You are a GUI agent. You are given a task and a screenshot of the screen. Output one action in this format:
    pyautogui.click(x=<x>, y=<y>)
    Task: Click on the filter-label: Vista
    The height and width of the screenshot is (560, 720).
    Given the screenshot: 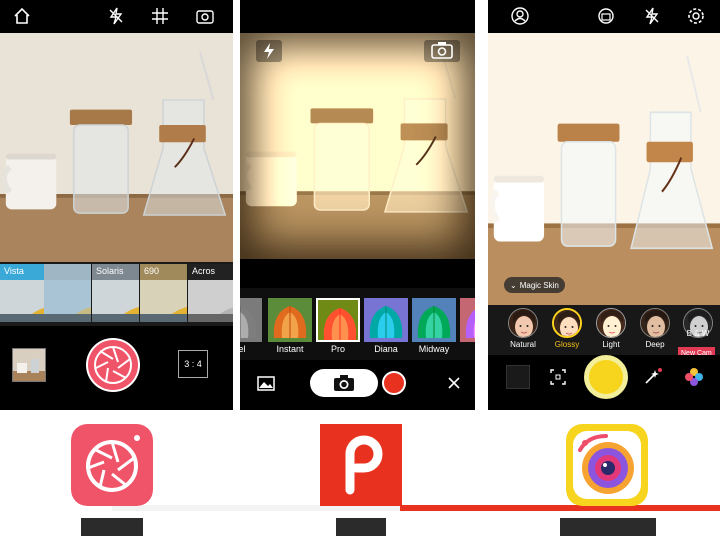 What is the action you would take?
    pyautogui.click(x=23, y=272)
    